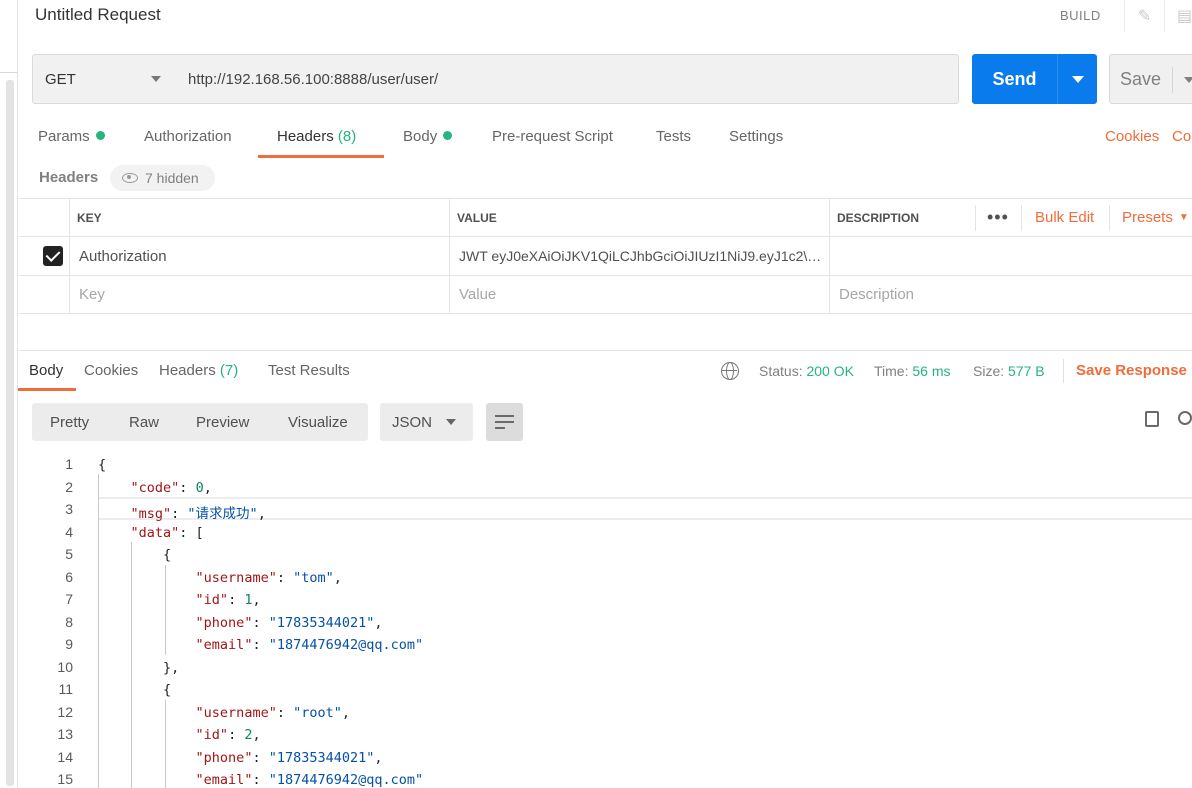 The height and width of the screenshot is (788, 1192). What do you see at coordinates (65, 779) in the screenshot?
I see `line-number: 15` at bounding box center [65, 779].